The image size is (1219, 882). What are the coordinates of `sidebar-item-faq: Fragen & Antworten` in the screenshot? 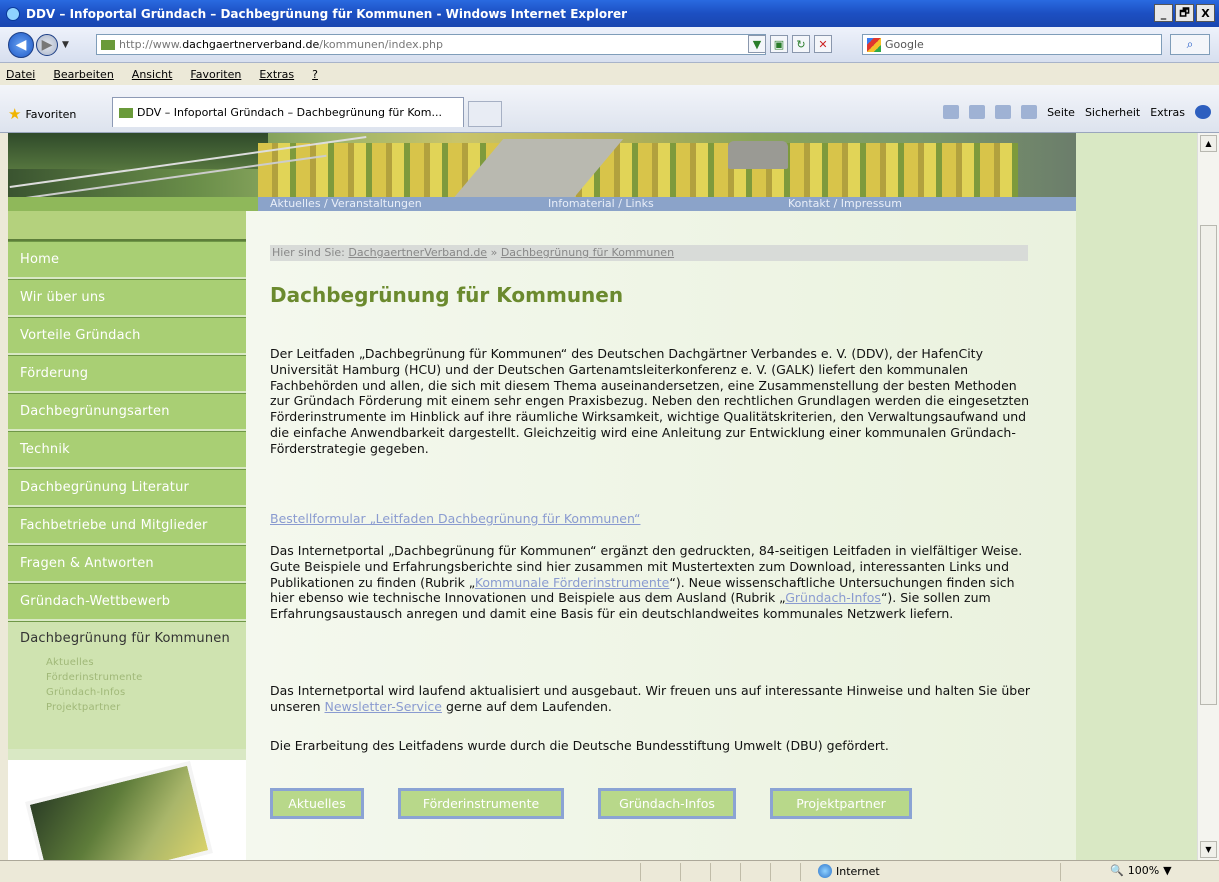 It's located at (127, 564).